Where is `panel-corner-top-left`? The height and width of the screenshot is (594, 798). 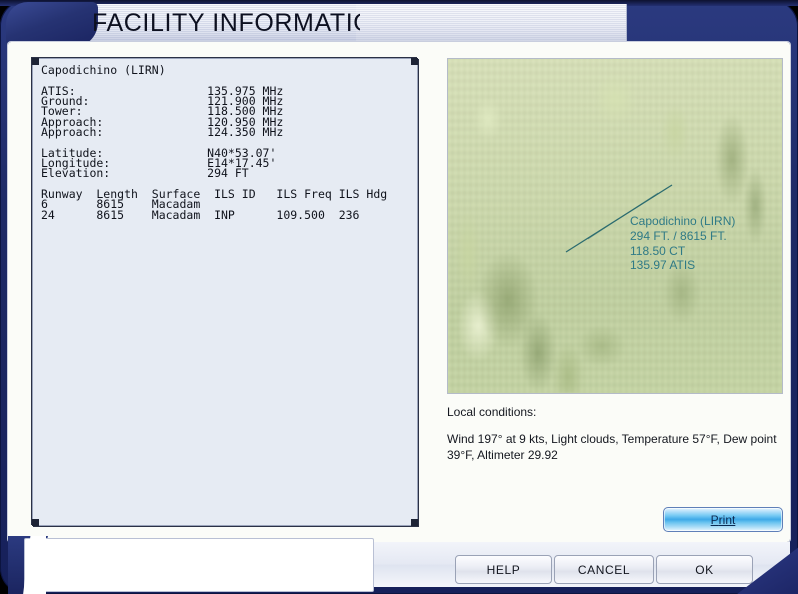 panel-corner-top-left is located at coordinates (35, 61).